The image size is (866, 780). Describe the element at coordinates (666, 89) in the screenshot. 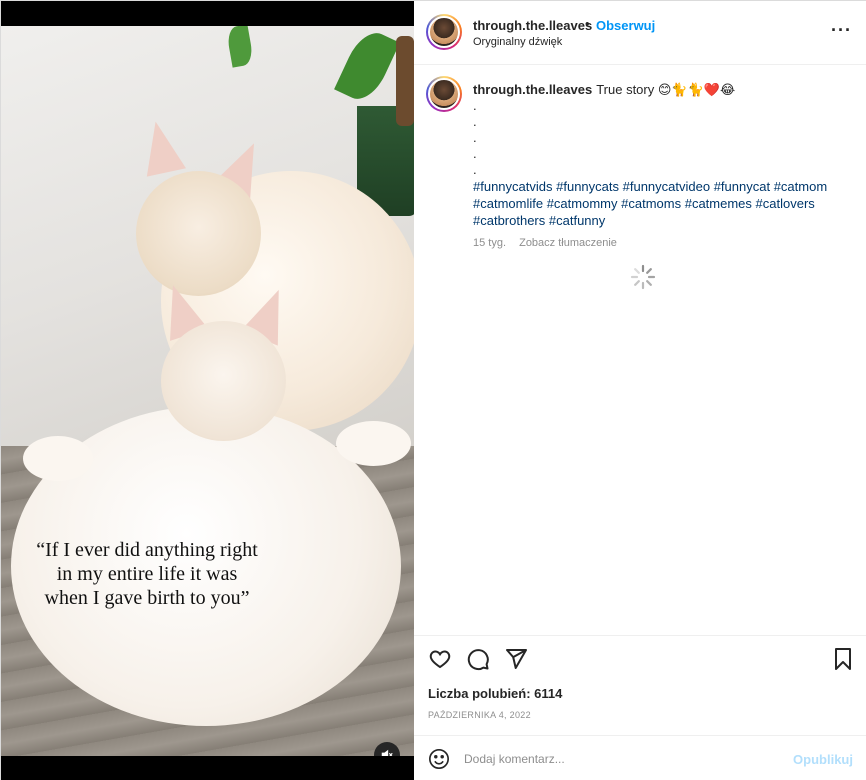

I see `caption-text: True story 😊🐈🐈❤️😂` at that location.